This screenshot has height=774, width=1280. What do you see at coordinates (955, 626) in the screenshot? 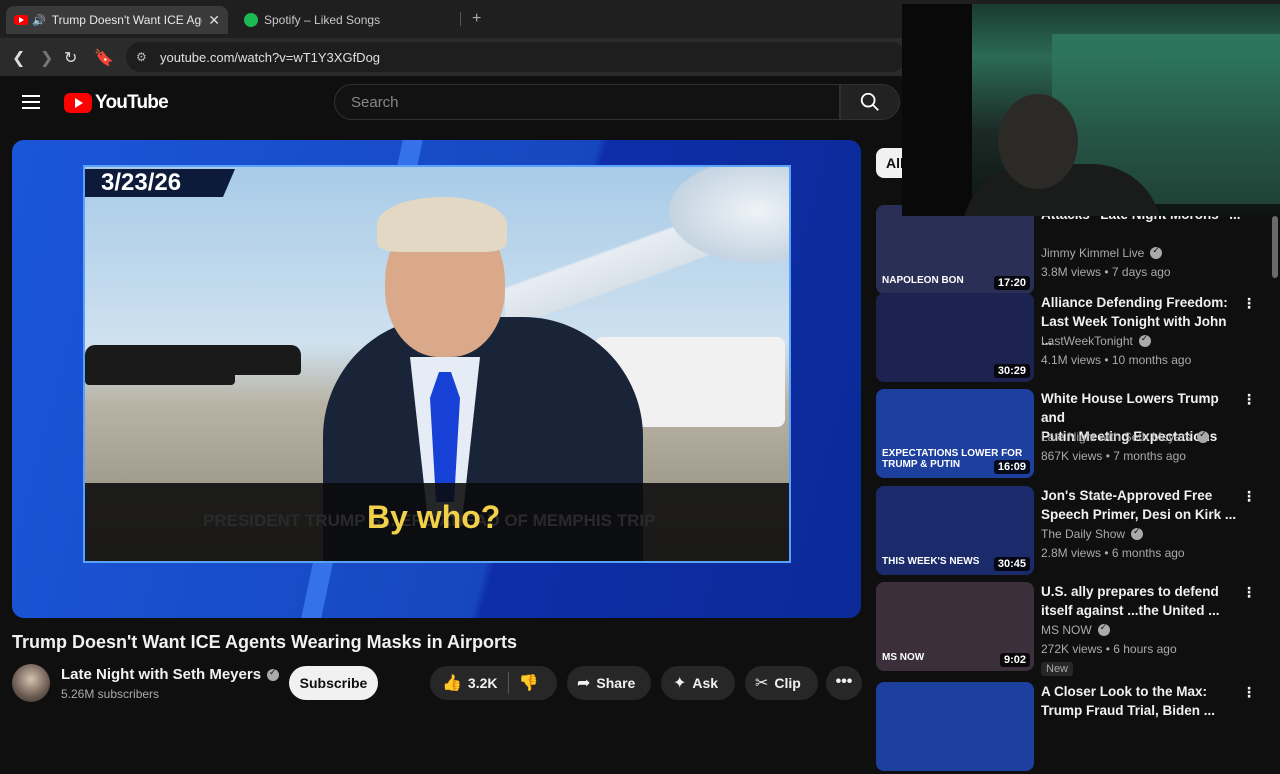
I see `video-thumbnail: MS NOW 9:02` at bounding box center [955, 626].